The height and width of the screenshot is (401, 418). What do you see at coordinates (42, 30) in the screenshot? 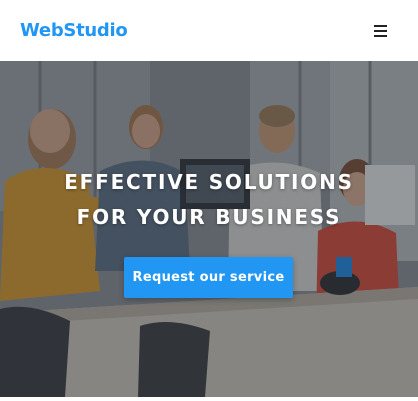
I see `logo-web: Web` at bounding box center [42, 30].